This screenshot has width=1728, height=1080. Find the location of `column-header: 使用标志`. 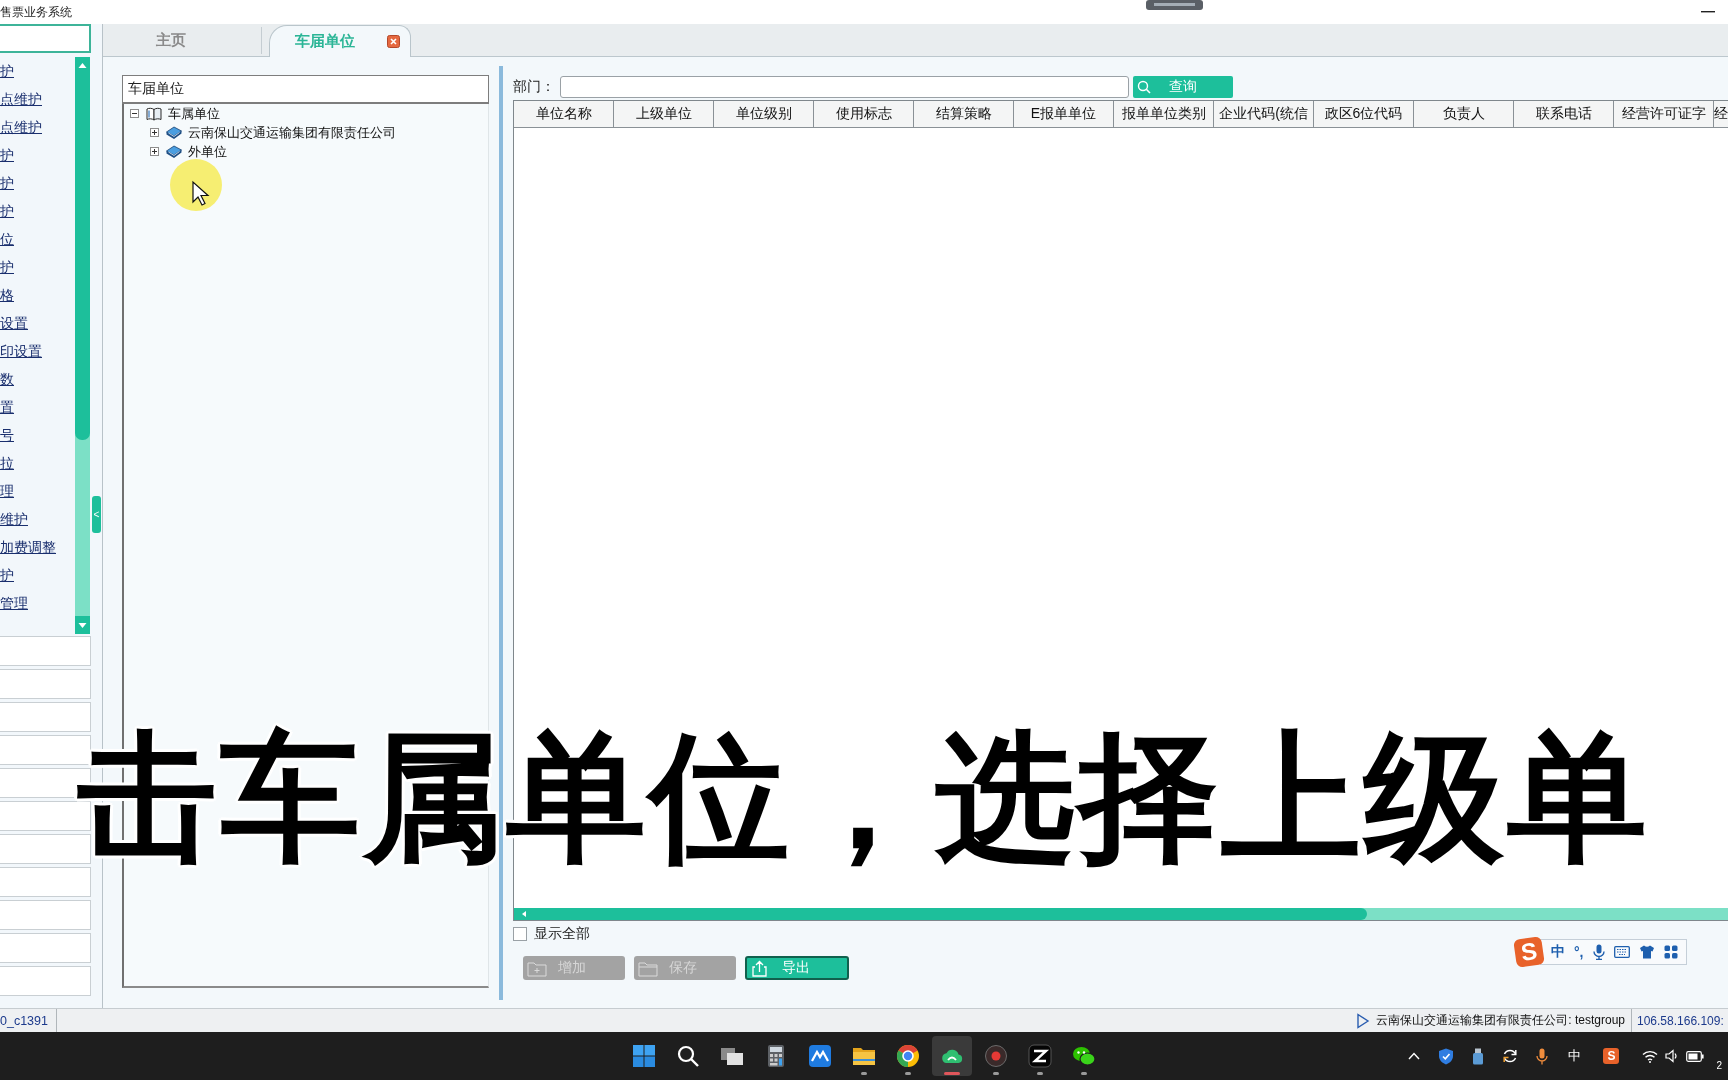

column-header: 使用标志 is located at coordinates (864, 114).